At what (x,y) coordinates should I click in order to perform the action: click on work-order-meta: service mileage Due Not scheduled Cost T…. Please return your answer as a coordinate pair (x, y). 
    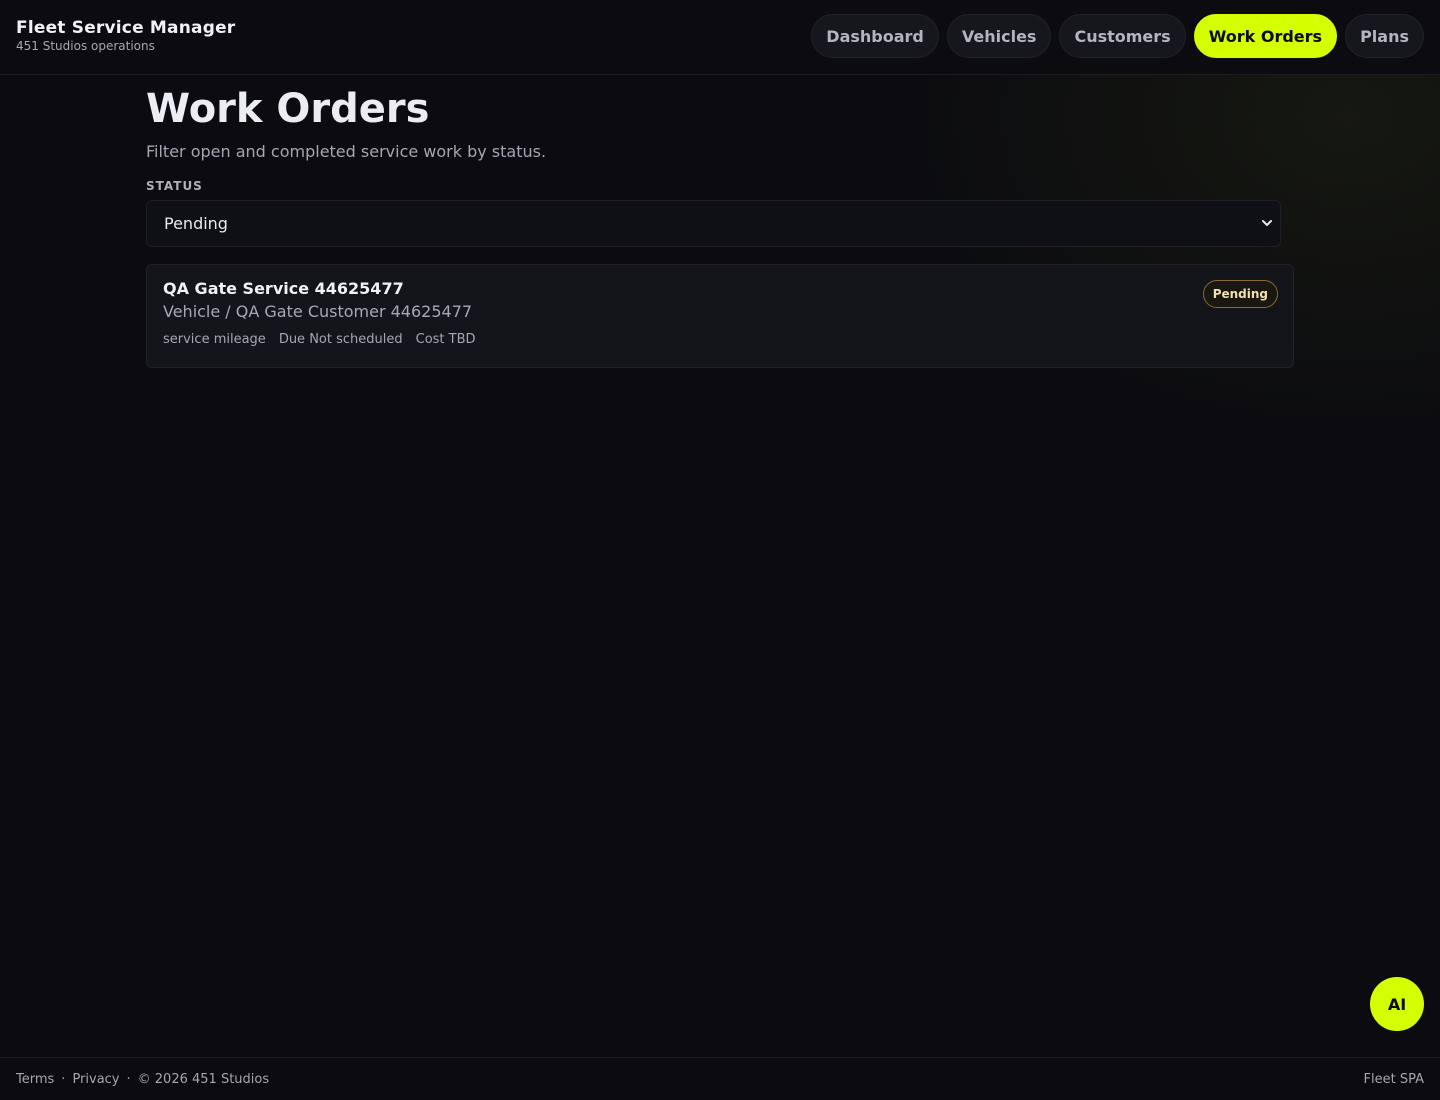
    Looking at the image, I should click on (720, 339).